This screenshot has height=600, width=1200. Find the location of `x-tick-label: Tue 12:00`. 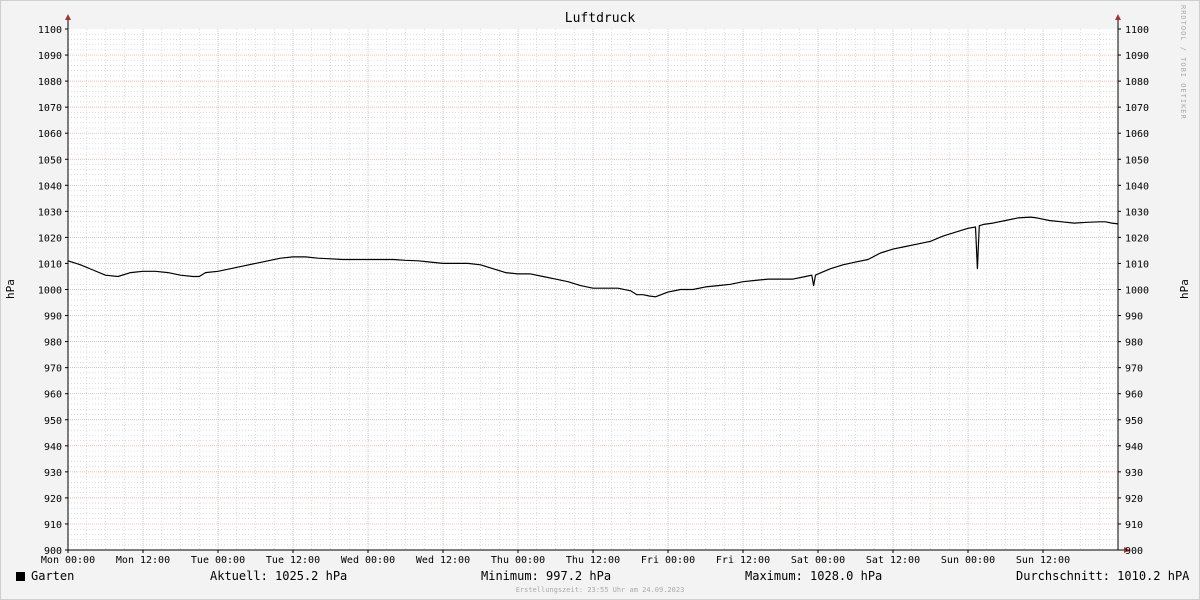

x-tick-label: Tue 12:00 is located at coordinates (293, 560).